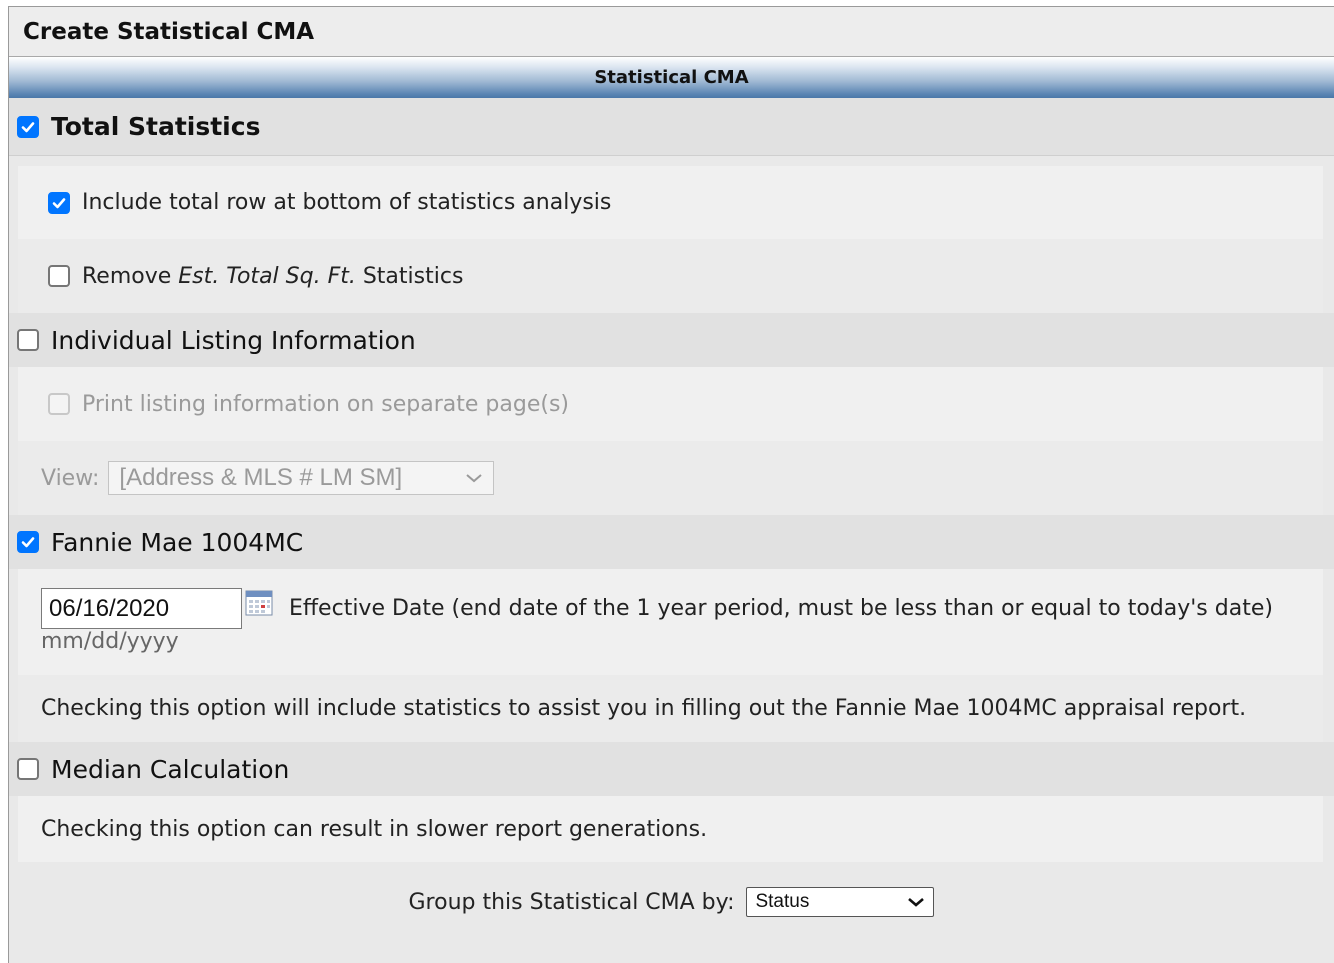  I want to click on remove-sqft-option: Remove Est. Total Sq. Ft. Statistics, so click(670, 276).